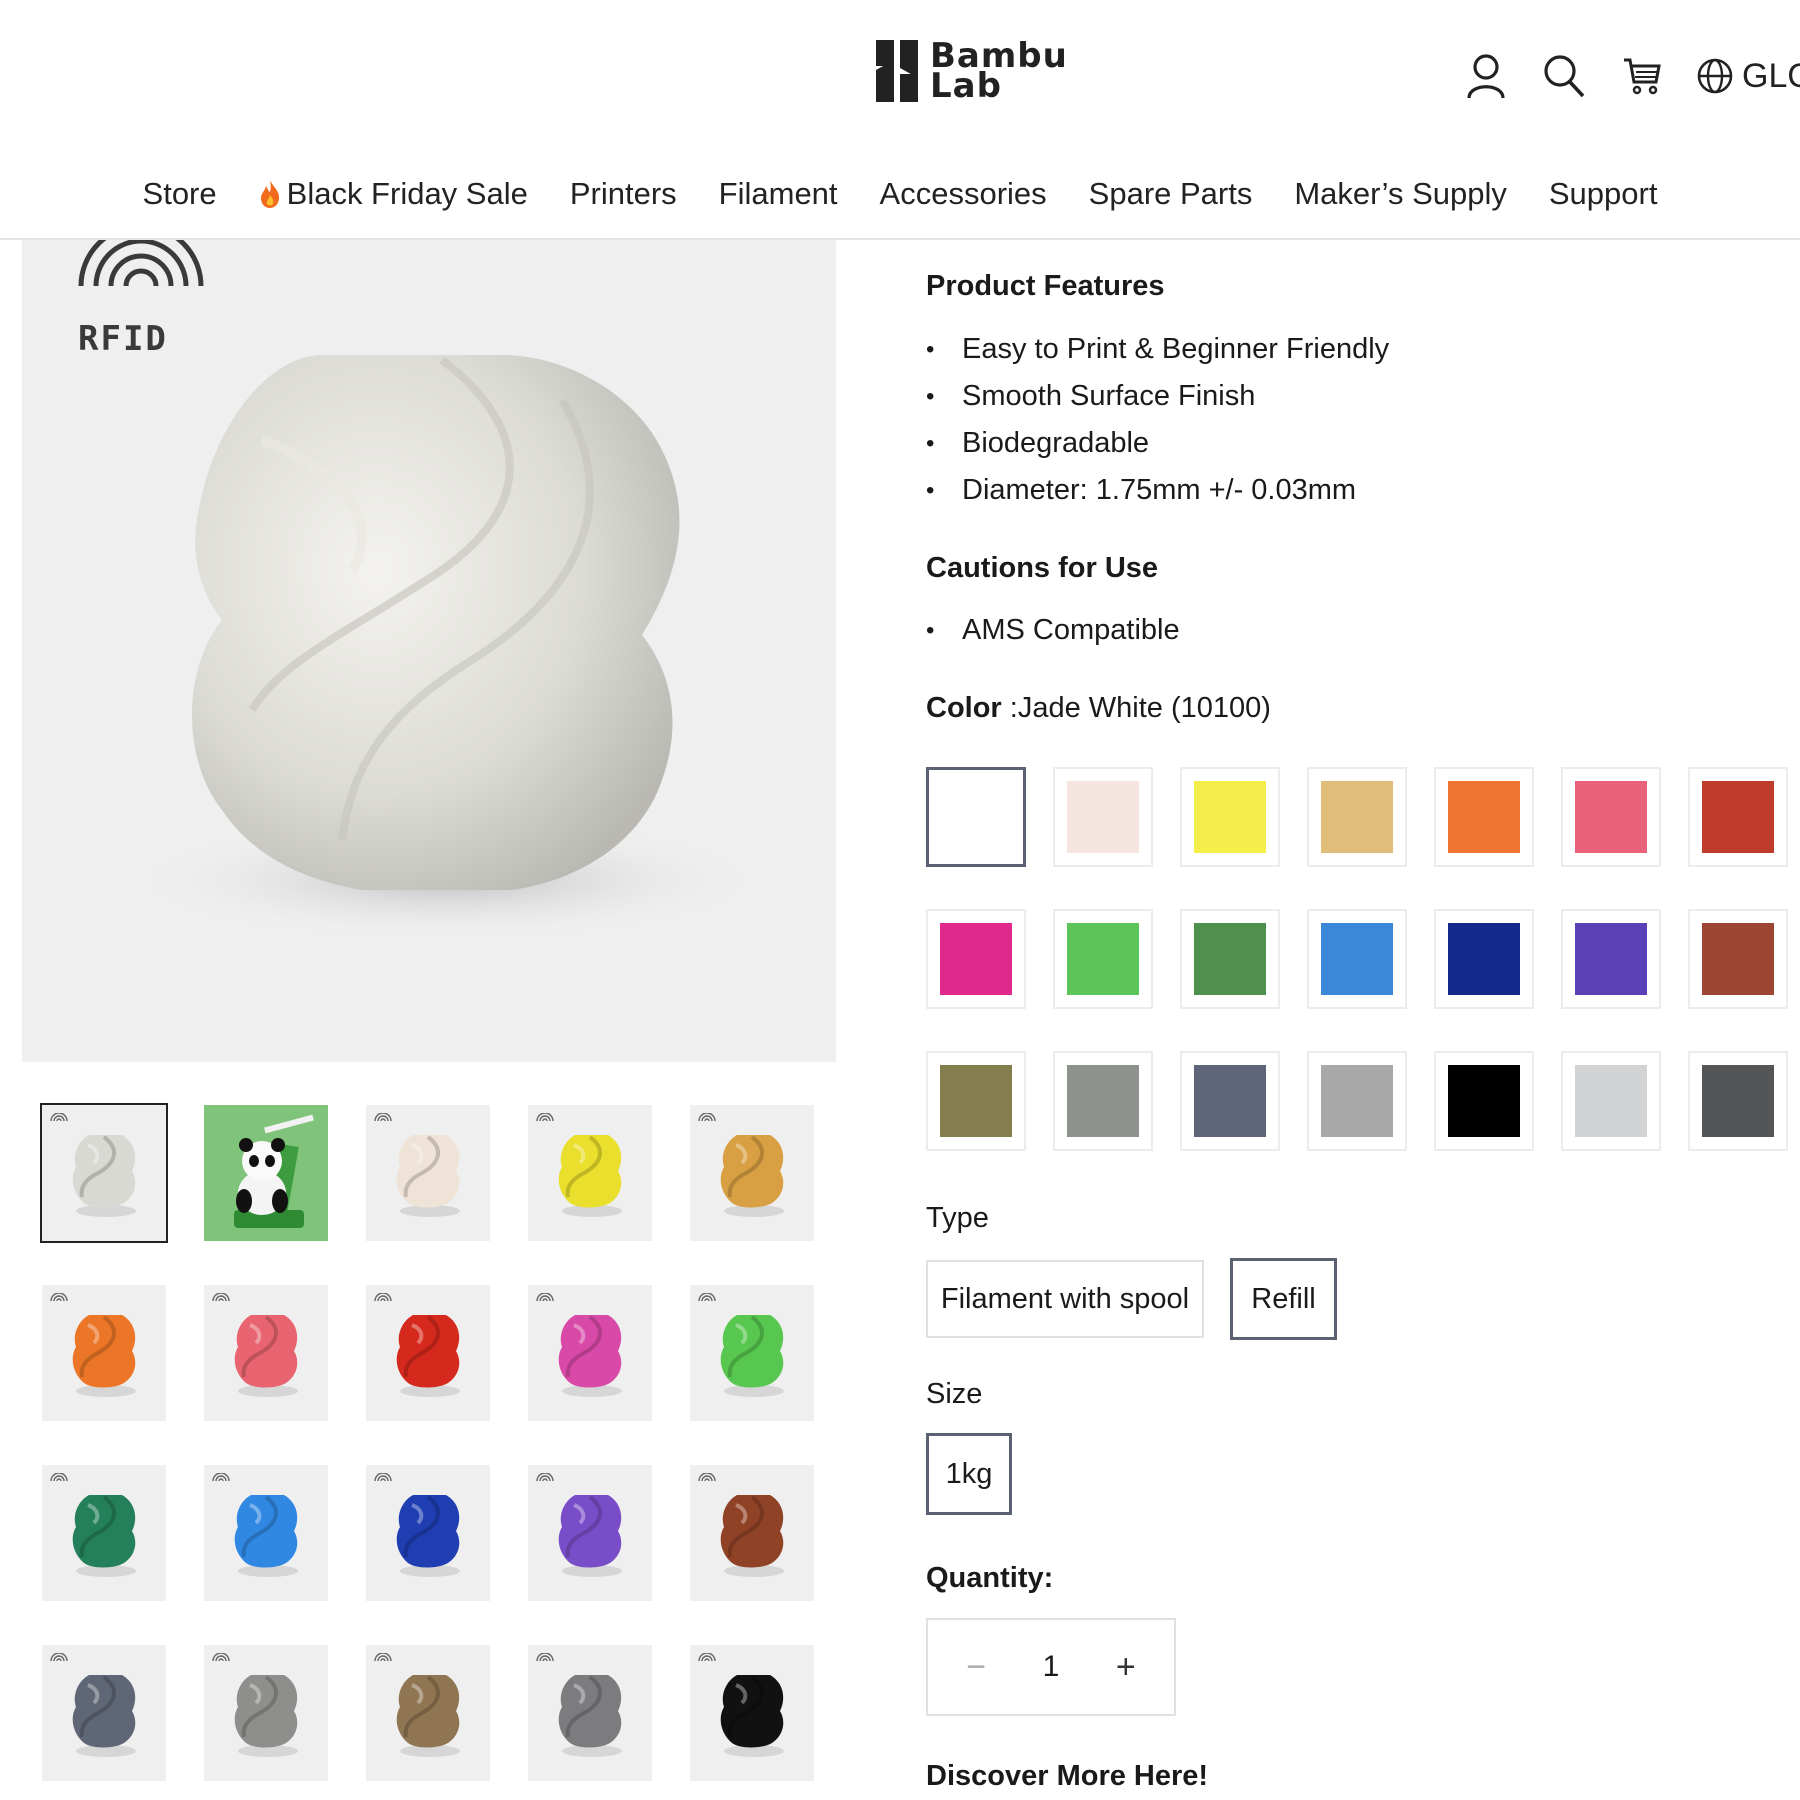 Image resolution: width=1800 pixels, height=1800 pixels. I want to click on nav-item-accessories: Accessories, so click(963, 194).